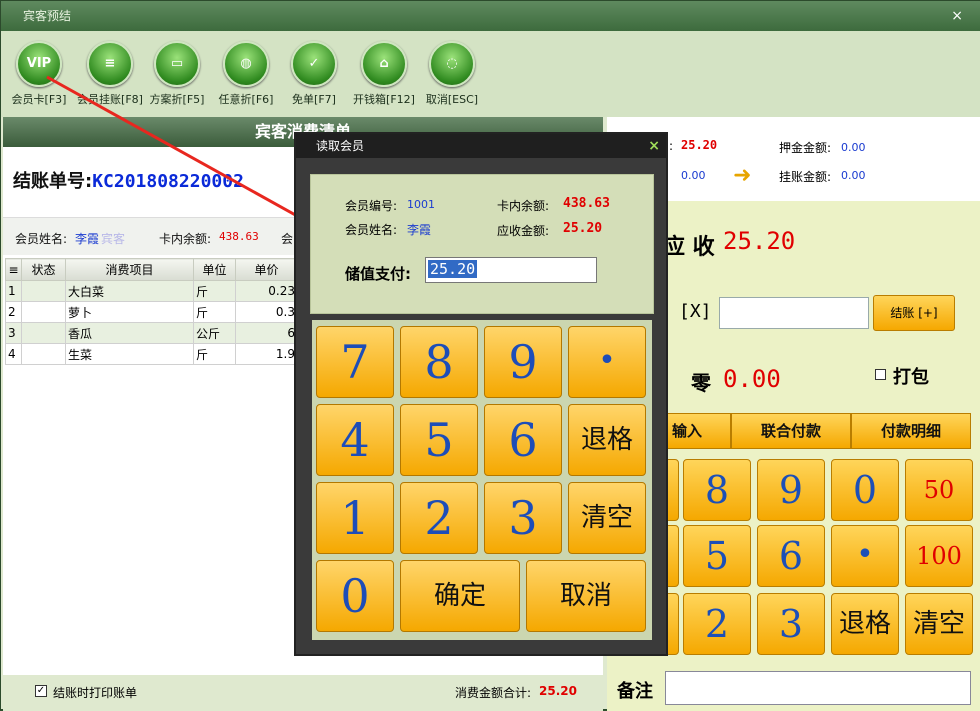  What do you see at coordinates (717, 556) in the screenshot?
I see `key-5: 5` at bounding box center [717, 556].